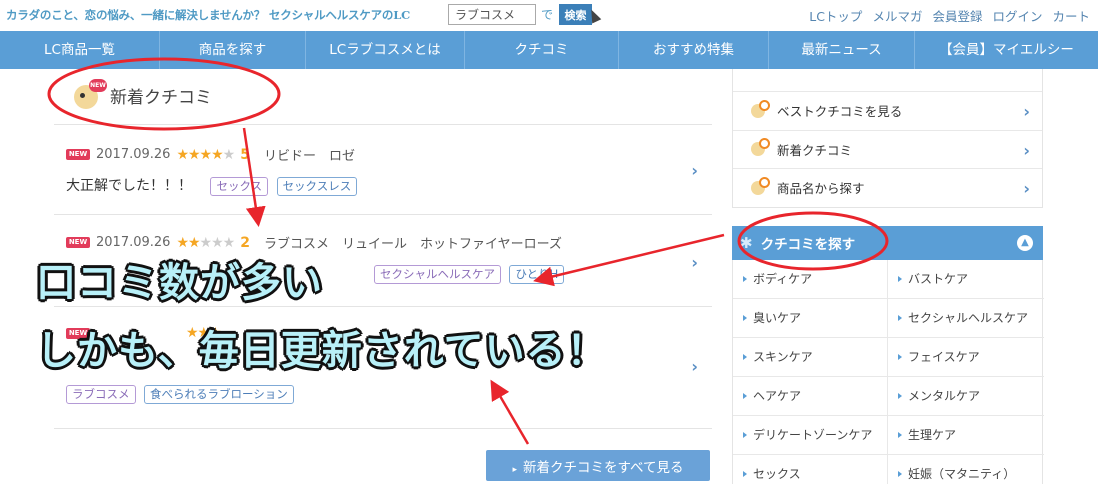  I want to click on mascot-new-icon: NEW, so click(90, 94).